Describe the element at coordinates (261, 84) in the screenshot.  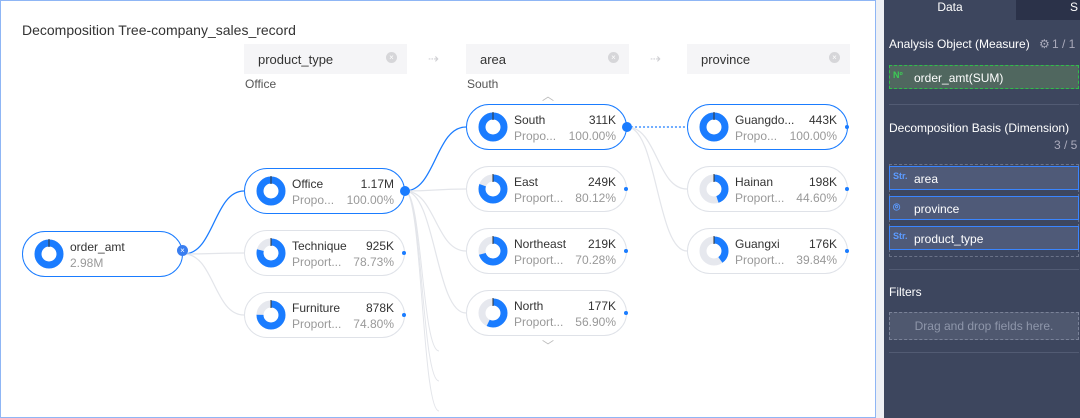
I see `level-selection: Office` at that location.